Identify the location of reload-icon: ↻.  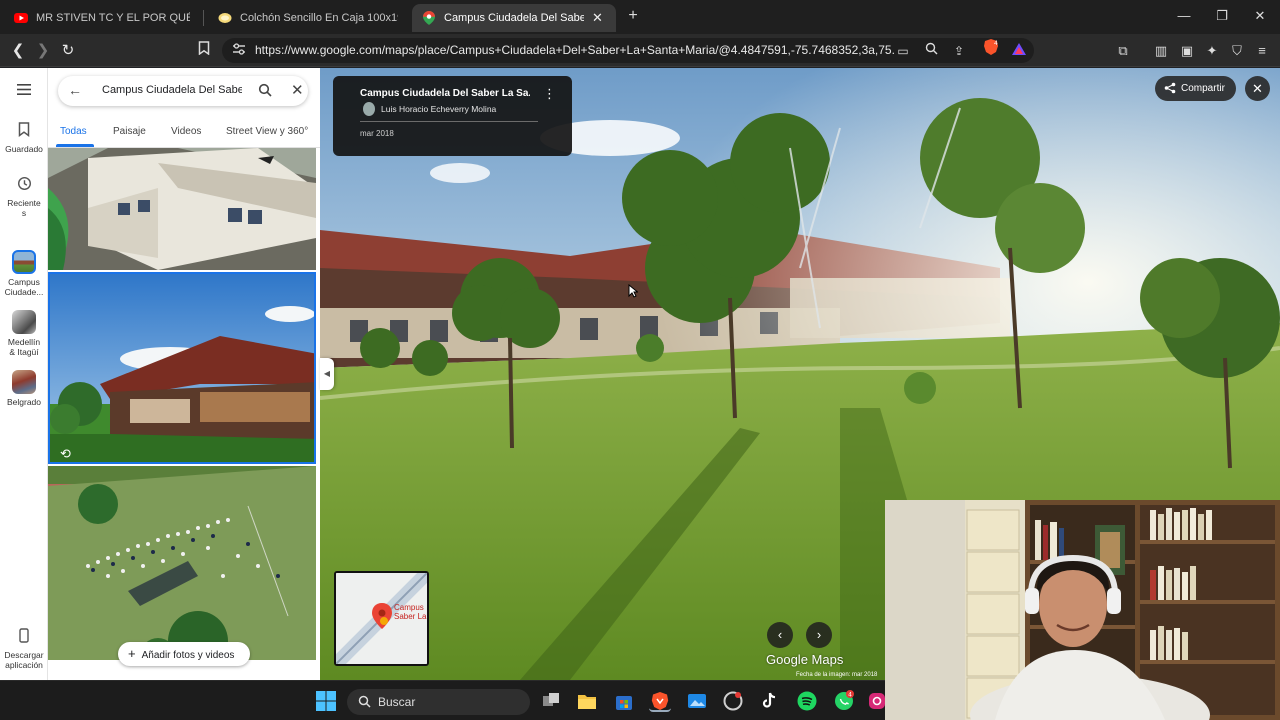
(68, 51).